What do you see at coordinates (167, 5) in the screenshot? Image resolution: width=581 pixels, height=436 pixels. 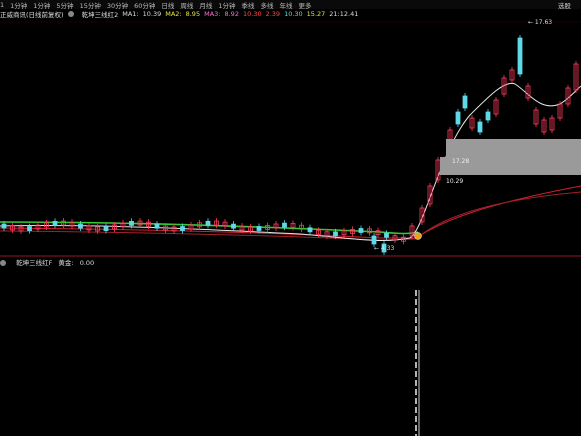 I see `toolbar-item: 日线` at bounding box center [167, 5].